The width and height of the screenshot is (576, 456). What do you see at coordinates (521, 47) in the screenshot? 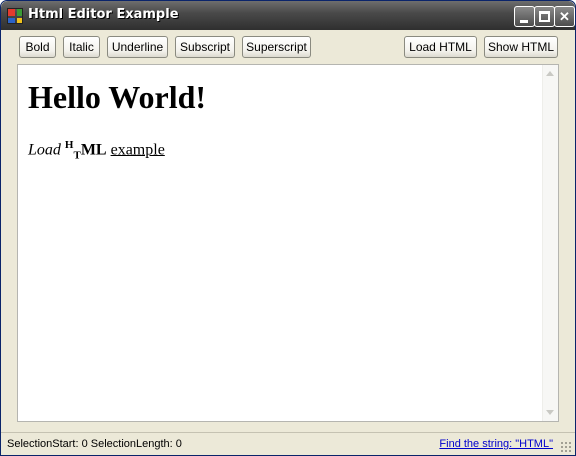
I see `show-html-button: Show HTML` at bounding box center [521, 47].